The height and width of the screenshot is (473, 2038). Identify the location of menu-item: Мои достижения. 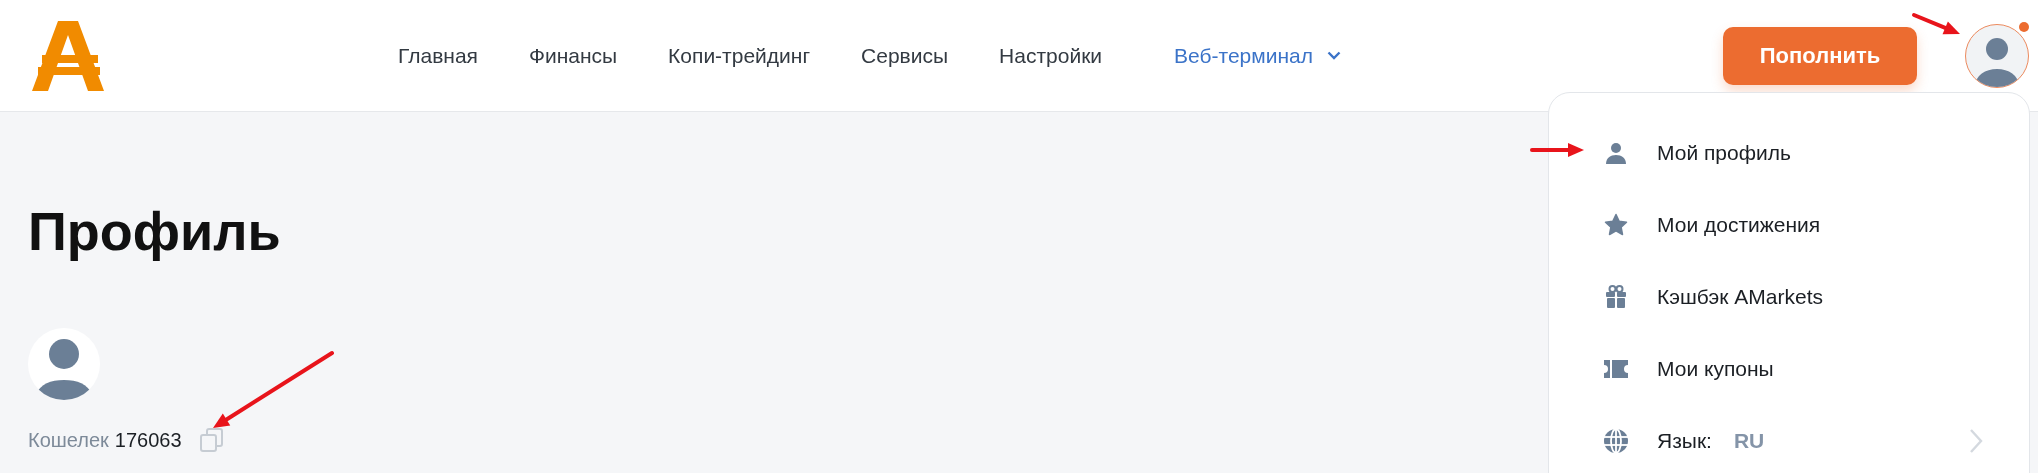
(1789, 225).